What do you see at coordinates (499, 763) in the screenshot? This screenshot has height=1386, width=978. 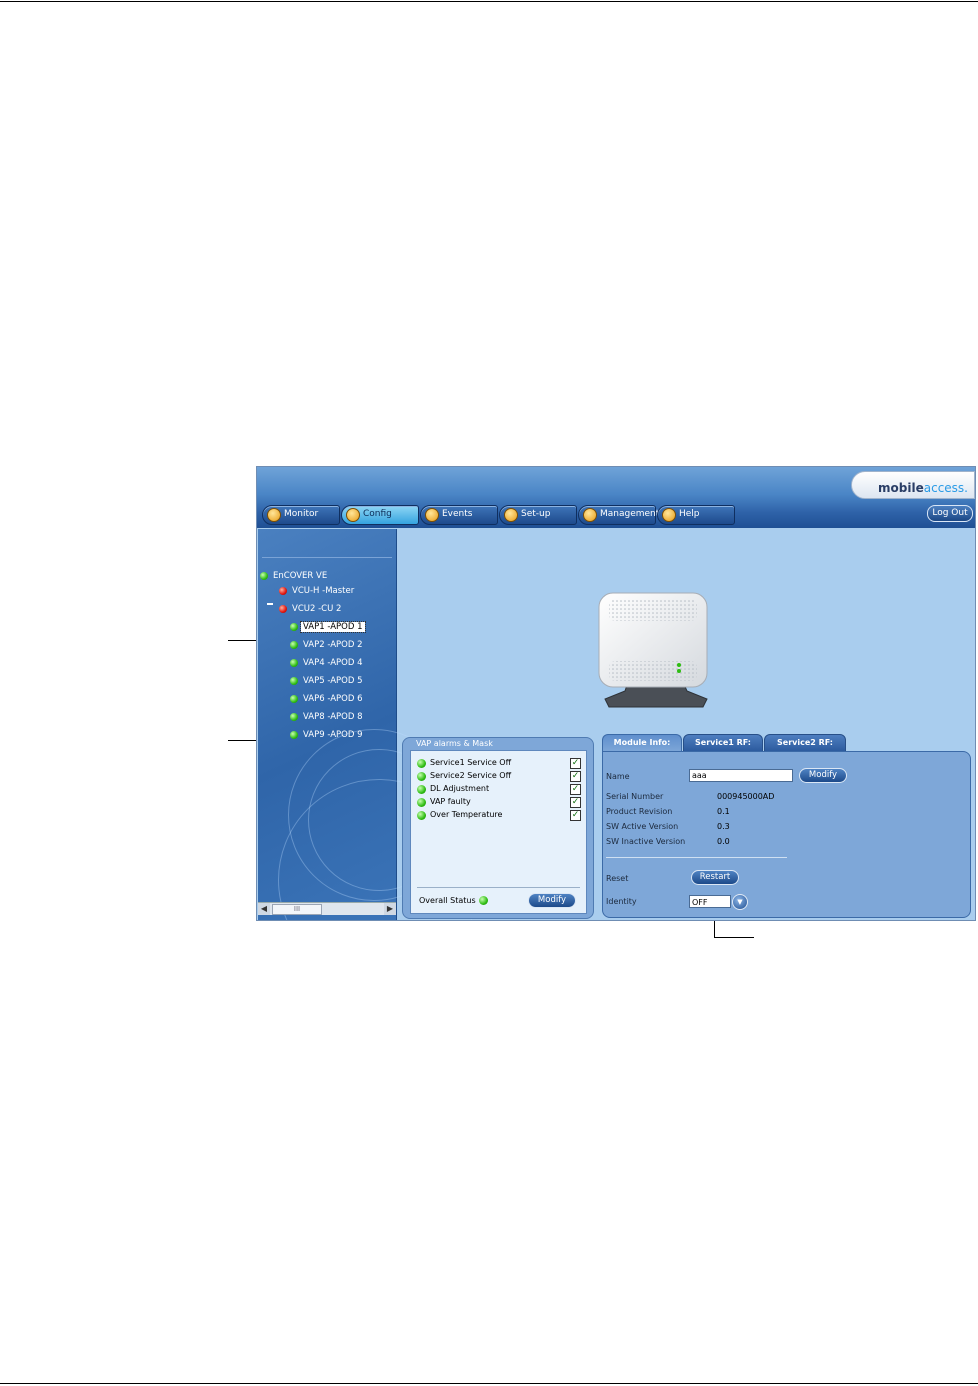 I see `alarm-row: Service1 Service Off ✓` at bounding box center [499, 763].